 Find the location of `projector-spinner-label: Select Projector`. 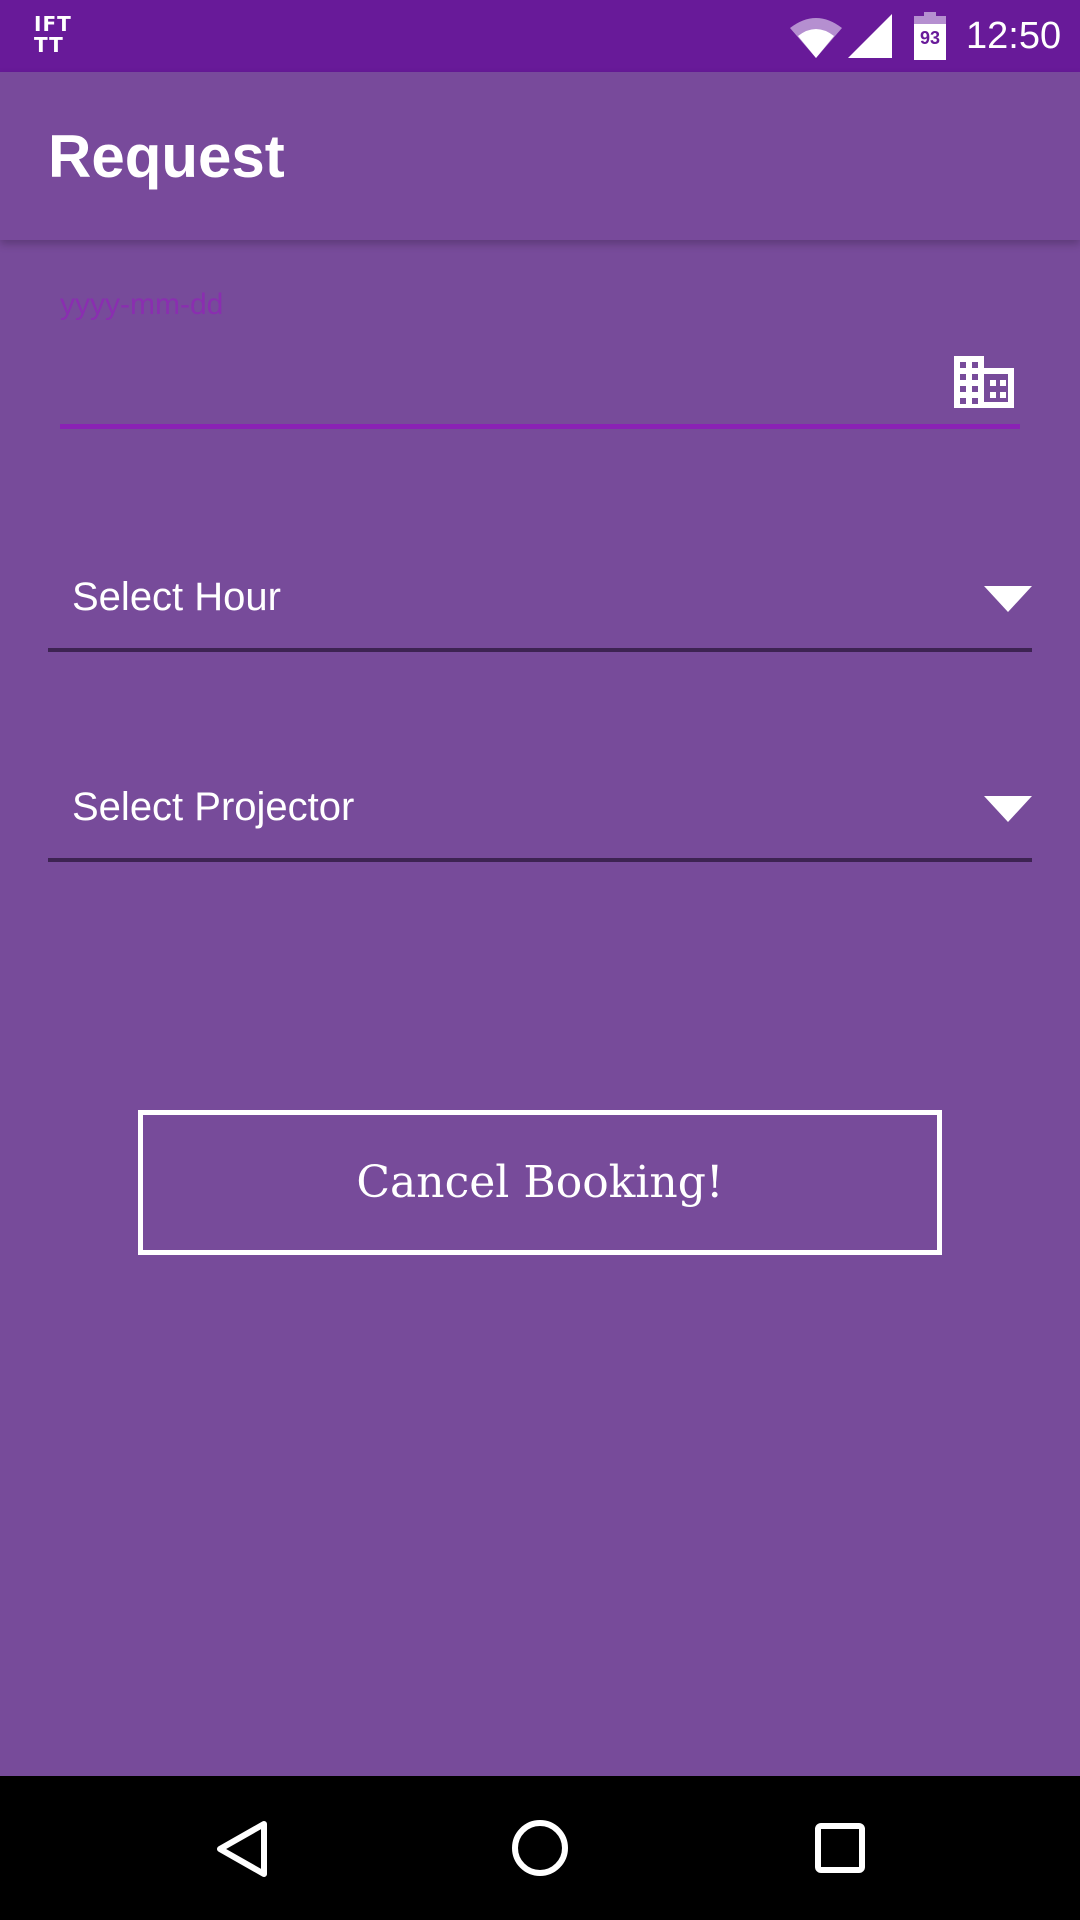

projector-spinner-label: Select Projector is located at coordinates (213, 807).